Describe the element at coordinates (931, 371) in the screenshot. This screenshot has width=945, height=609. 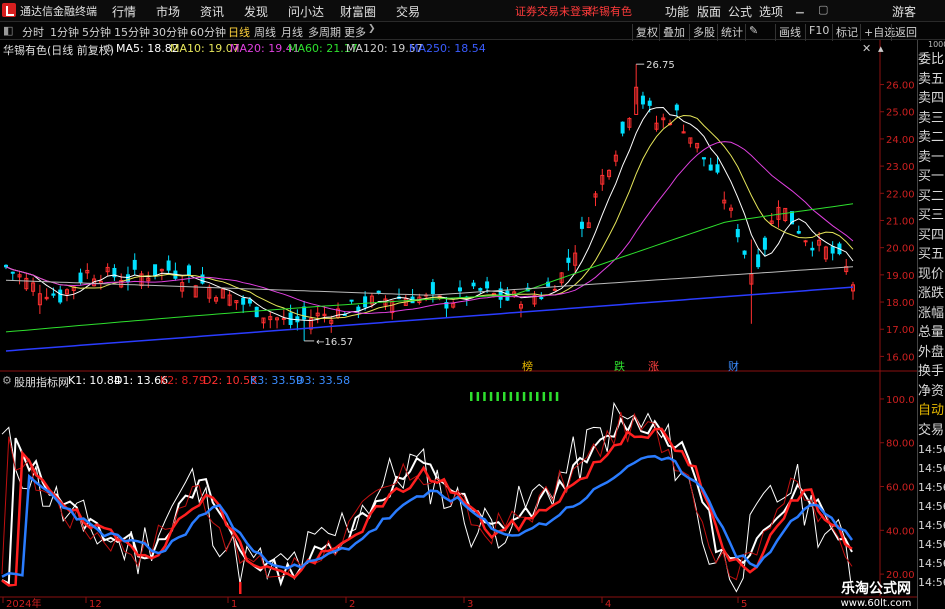
I see `side-panel-item: 换手` at that location.